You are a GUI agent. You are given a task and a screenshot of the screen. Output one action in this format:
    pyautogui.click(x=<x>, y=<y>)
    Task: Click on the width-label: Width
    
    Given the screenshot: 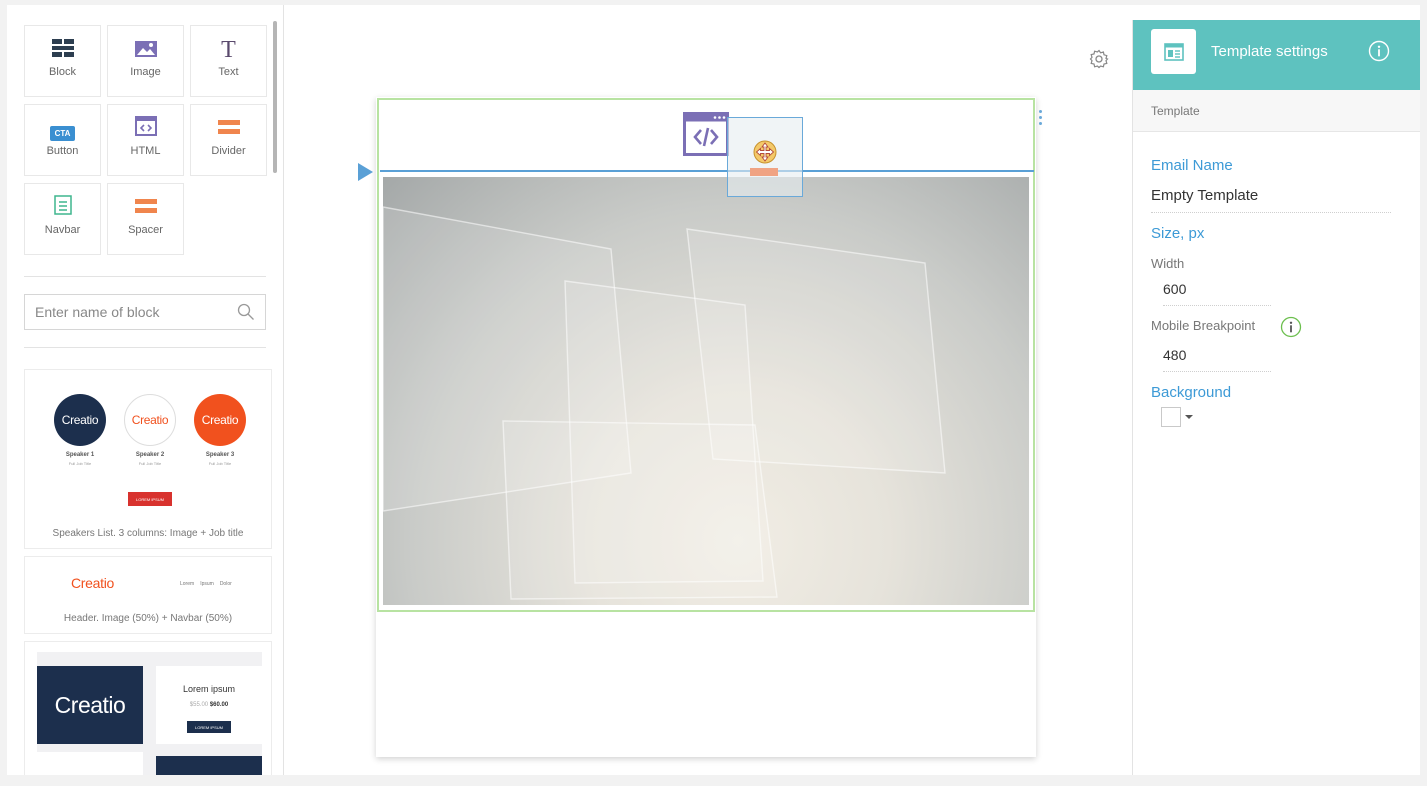 What is the action you would take?
    pyautogui.click(x=1168, y=263)
    